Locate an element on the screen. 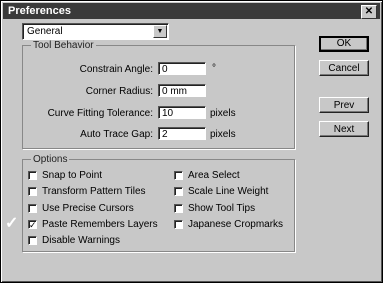 Image resolution: width=383 pixels, height=283 pixels. show-tool-tips-checkbox is located at coordinates (178, 208).